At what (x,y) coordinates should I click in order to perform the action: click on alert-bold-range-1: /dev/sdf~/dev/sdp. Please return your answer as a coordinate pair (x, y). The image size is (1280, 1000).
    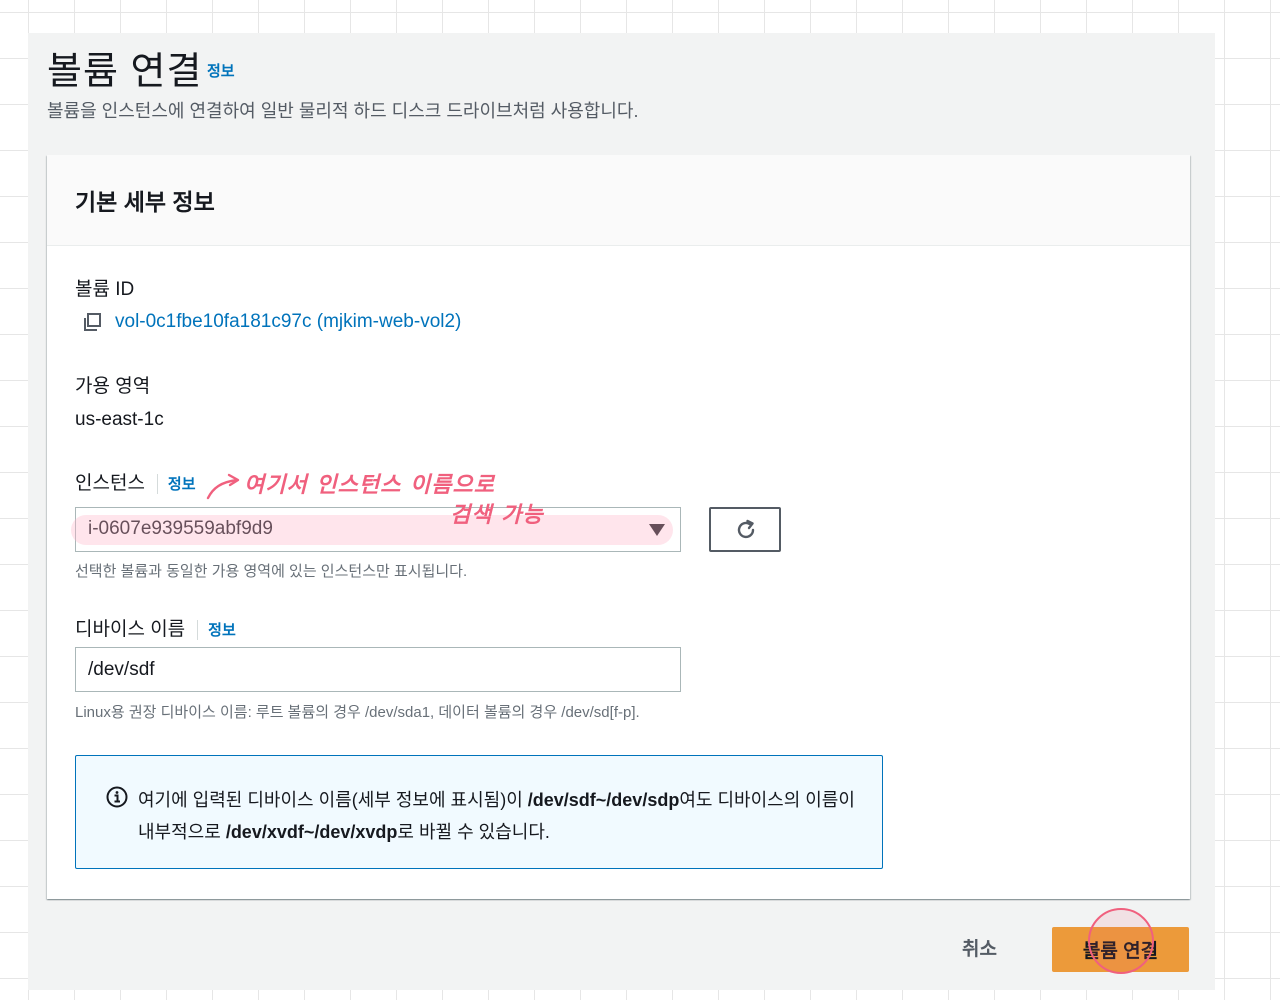
    Looking at the image, I should click on (603, 800).